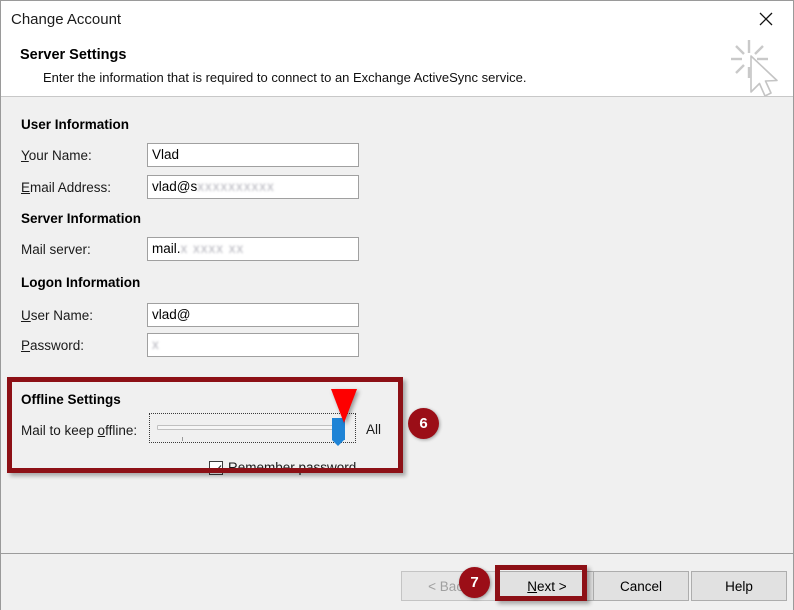  What do you see at coordinates (236, 186) in the screenshot?
I see `email-redacted: xxxxxxxxxx` at bounding box center [236, 186].